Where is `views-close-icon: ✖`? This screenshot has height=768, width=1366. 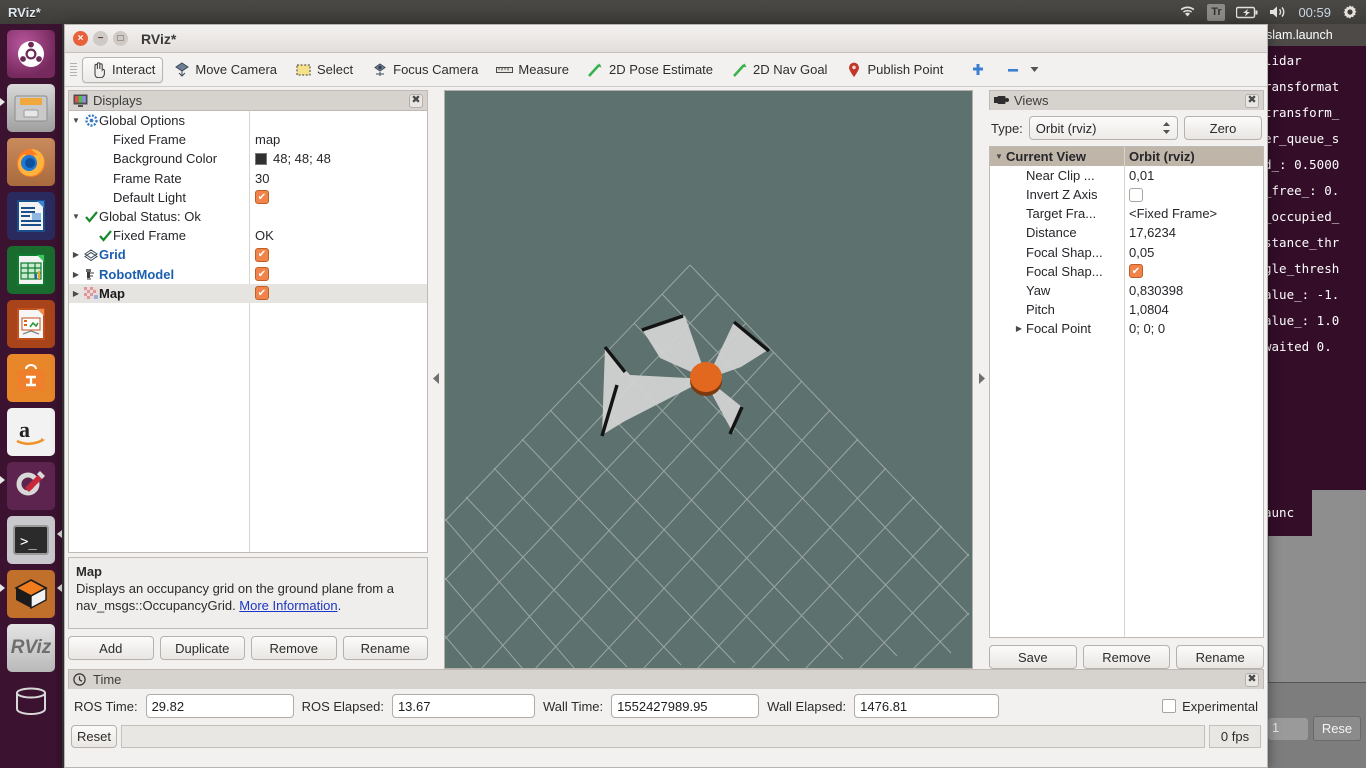
views-close-icon: ✖ is located at coordinates (1252, 100).